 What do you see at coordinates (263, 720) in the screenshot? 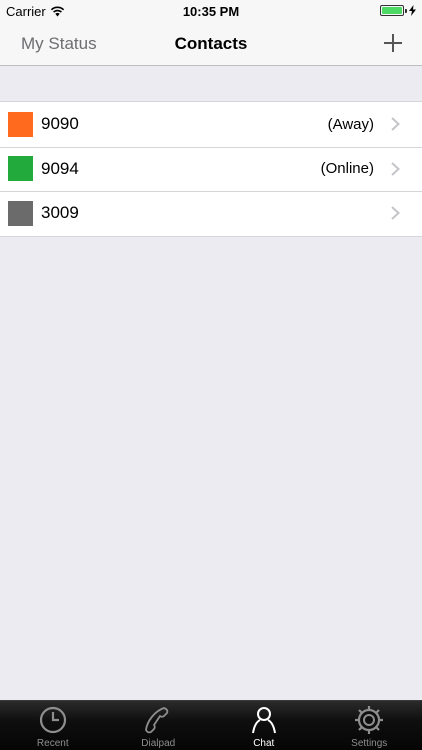
I see `person-icon` at bounding box center [263, 720].